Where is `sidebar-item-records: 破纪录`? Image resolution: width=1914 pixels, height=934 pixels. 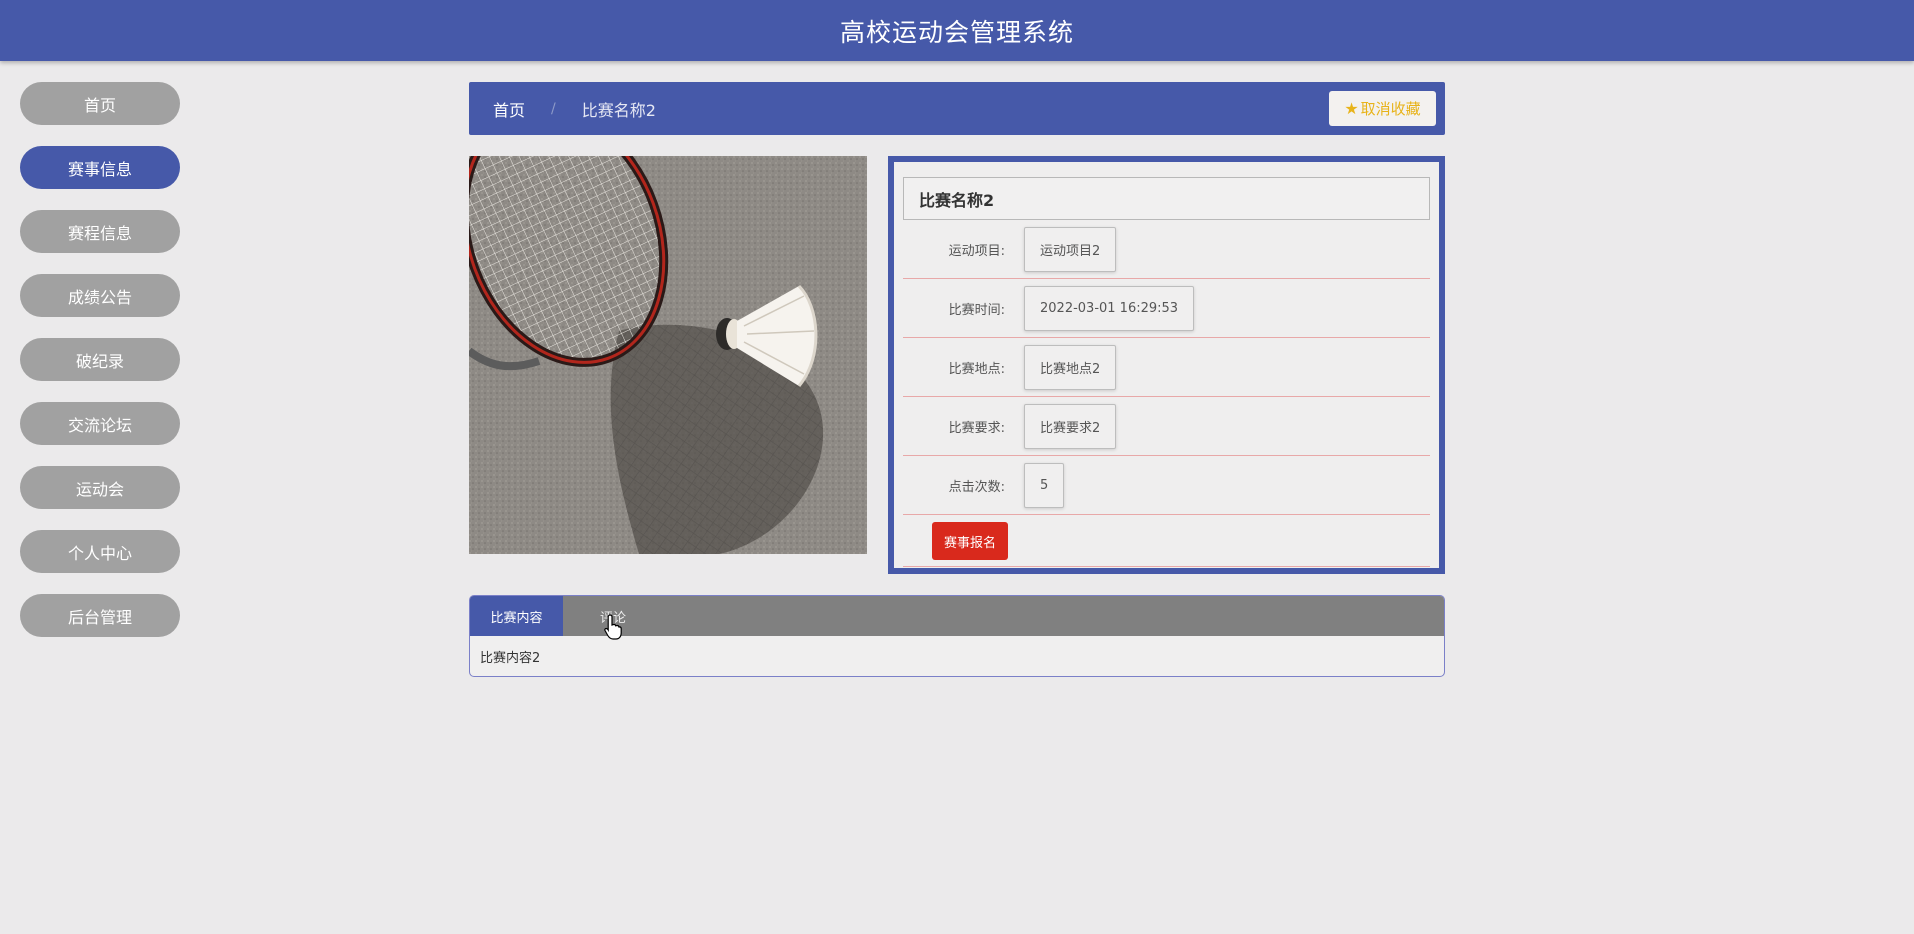
sidebar-item-records: 破纪录 is located at coordinates (100, 359).